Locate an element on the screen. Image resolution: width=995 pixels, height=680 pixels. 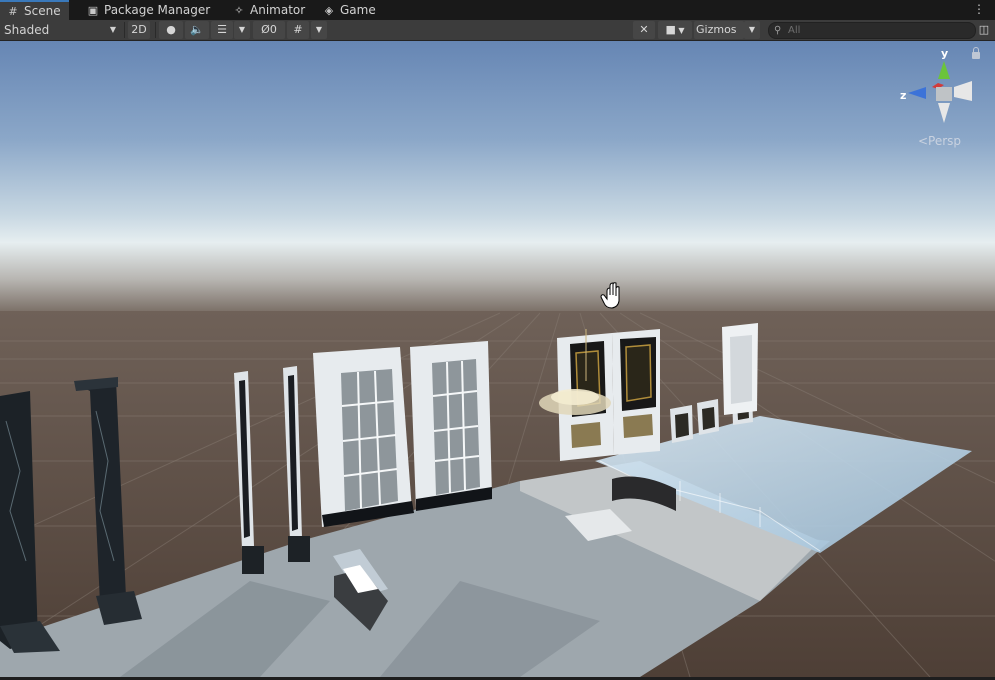
eye-slash-icon: Ø is located at coordinates (265, 29).